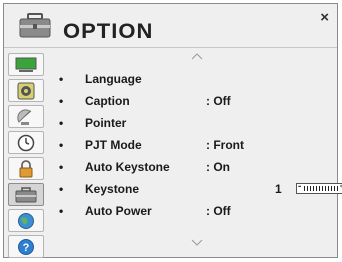 The image size is (342, 262). I want to click on menu-item-label: Auto Power, so click(118, 211).